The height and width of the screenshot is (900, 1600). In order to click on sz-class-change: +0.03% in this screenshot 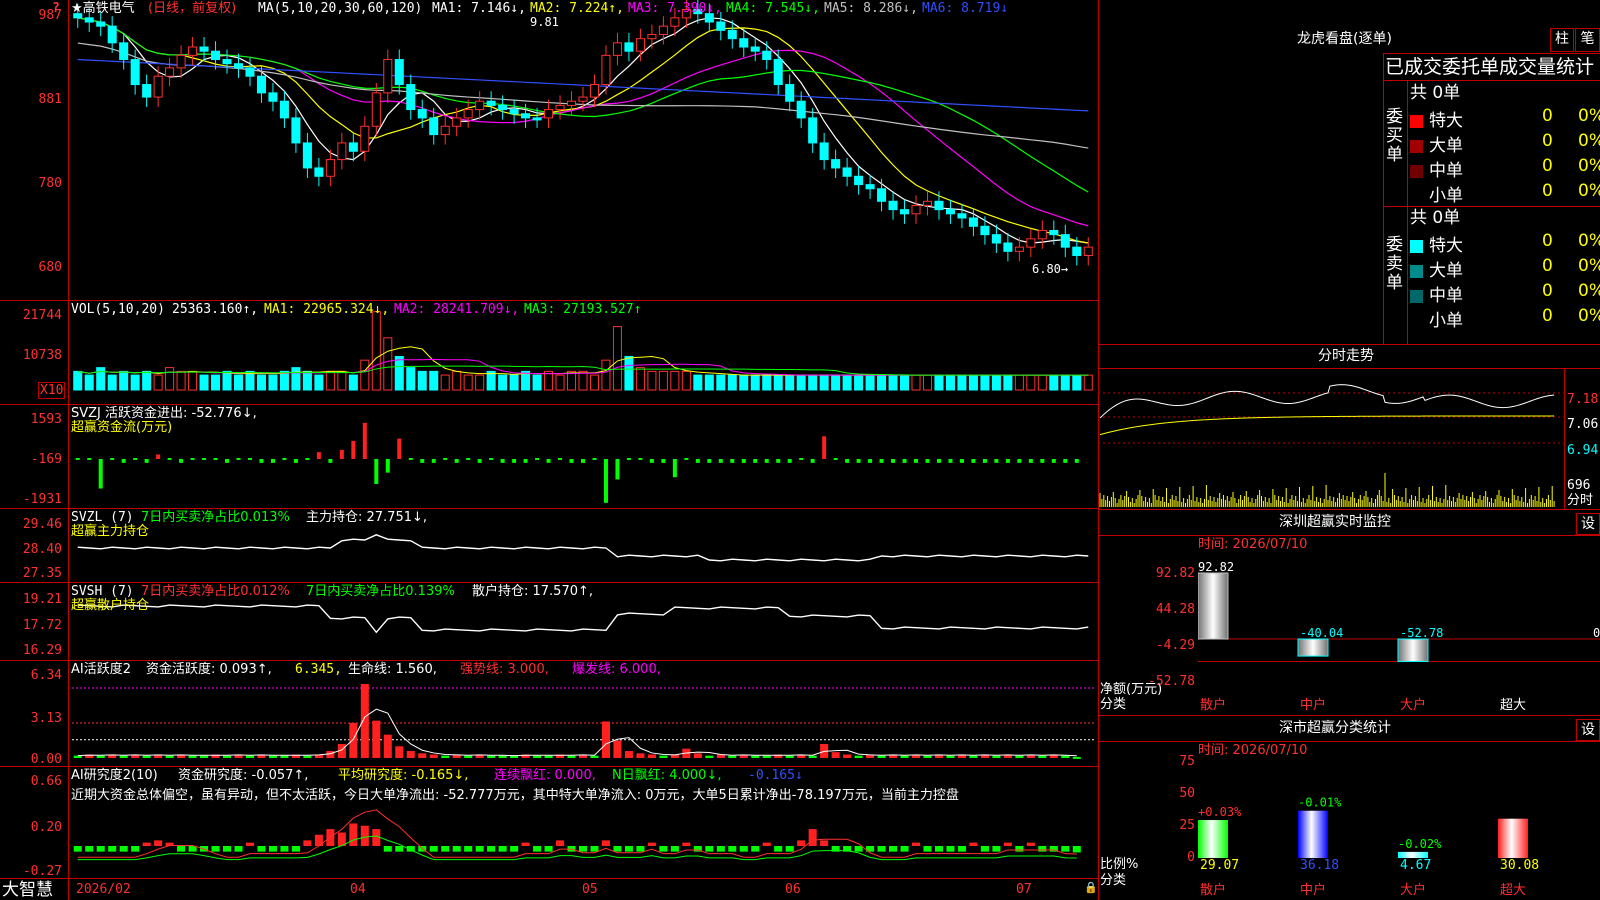, I will do `click(1220, 812)`.